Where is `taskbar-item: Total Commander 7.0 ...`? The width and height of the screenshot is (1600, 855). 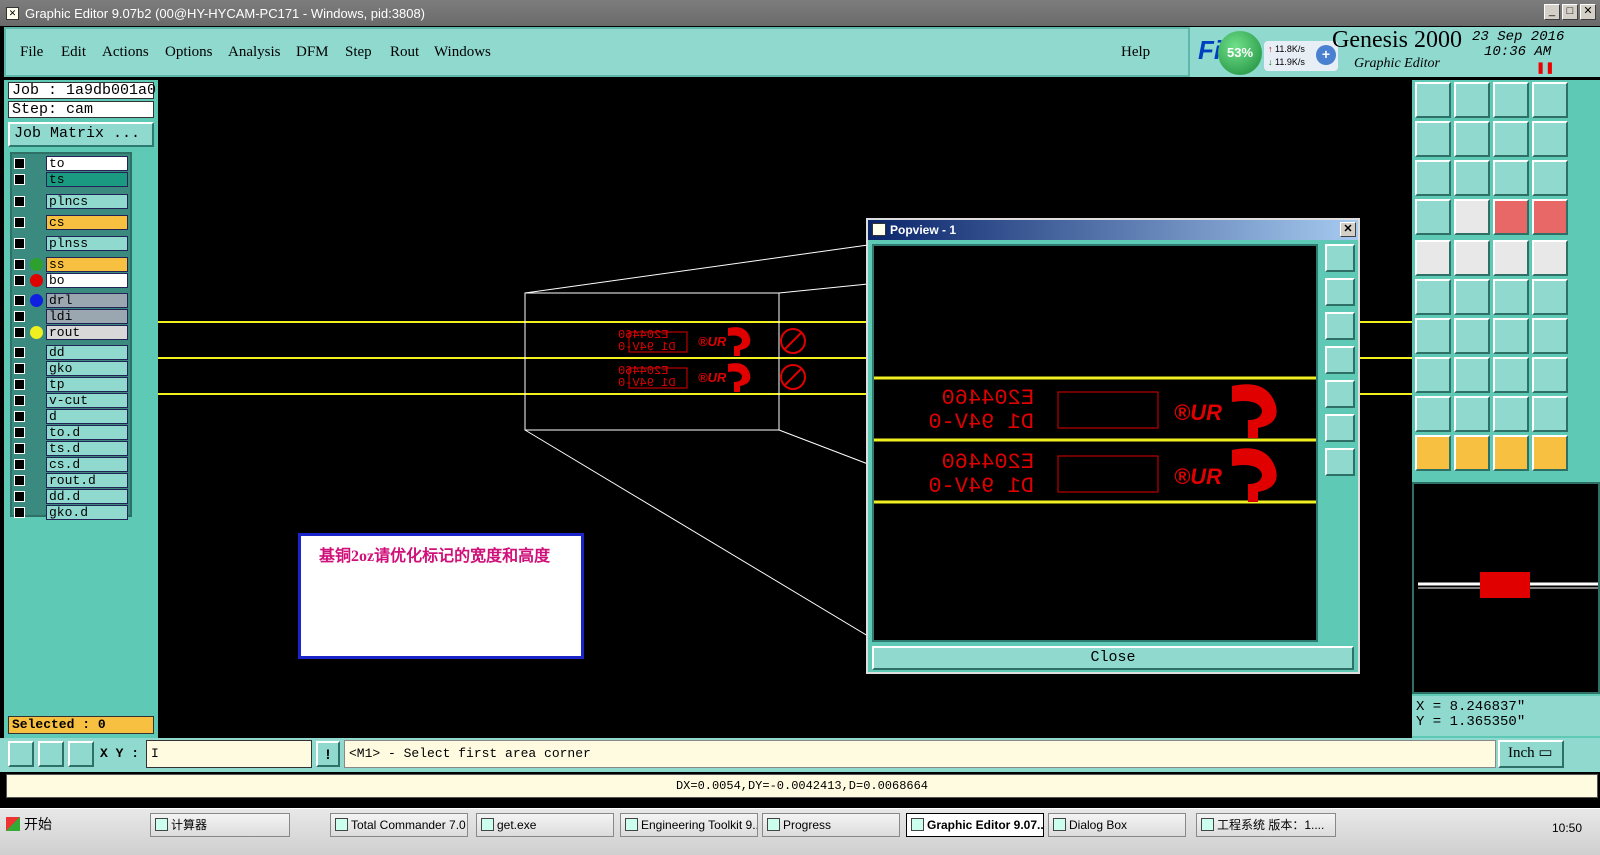 taskbar-item: Total Commander 7.0 ... is located at coordinates (399, 825).